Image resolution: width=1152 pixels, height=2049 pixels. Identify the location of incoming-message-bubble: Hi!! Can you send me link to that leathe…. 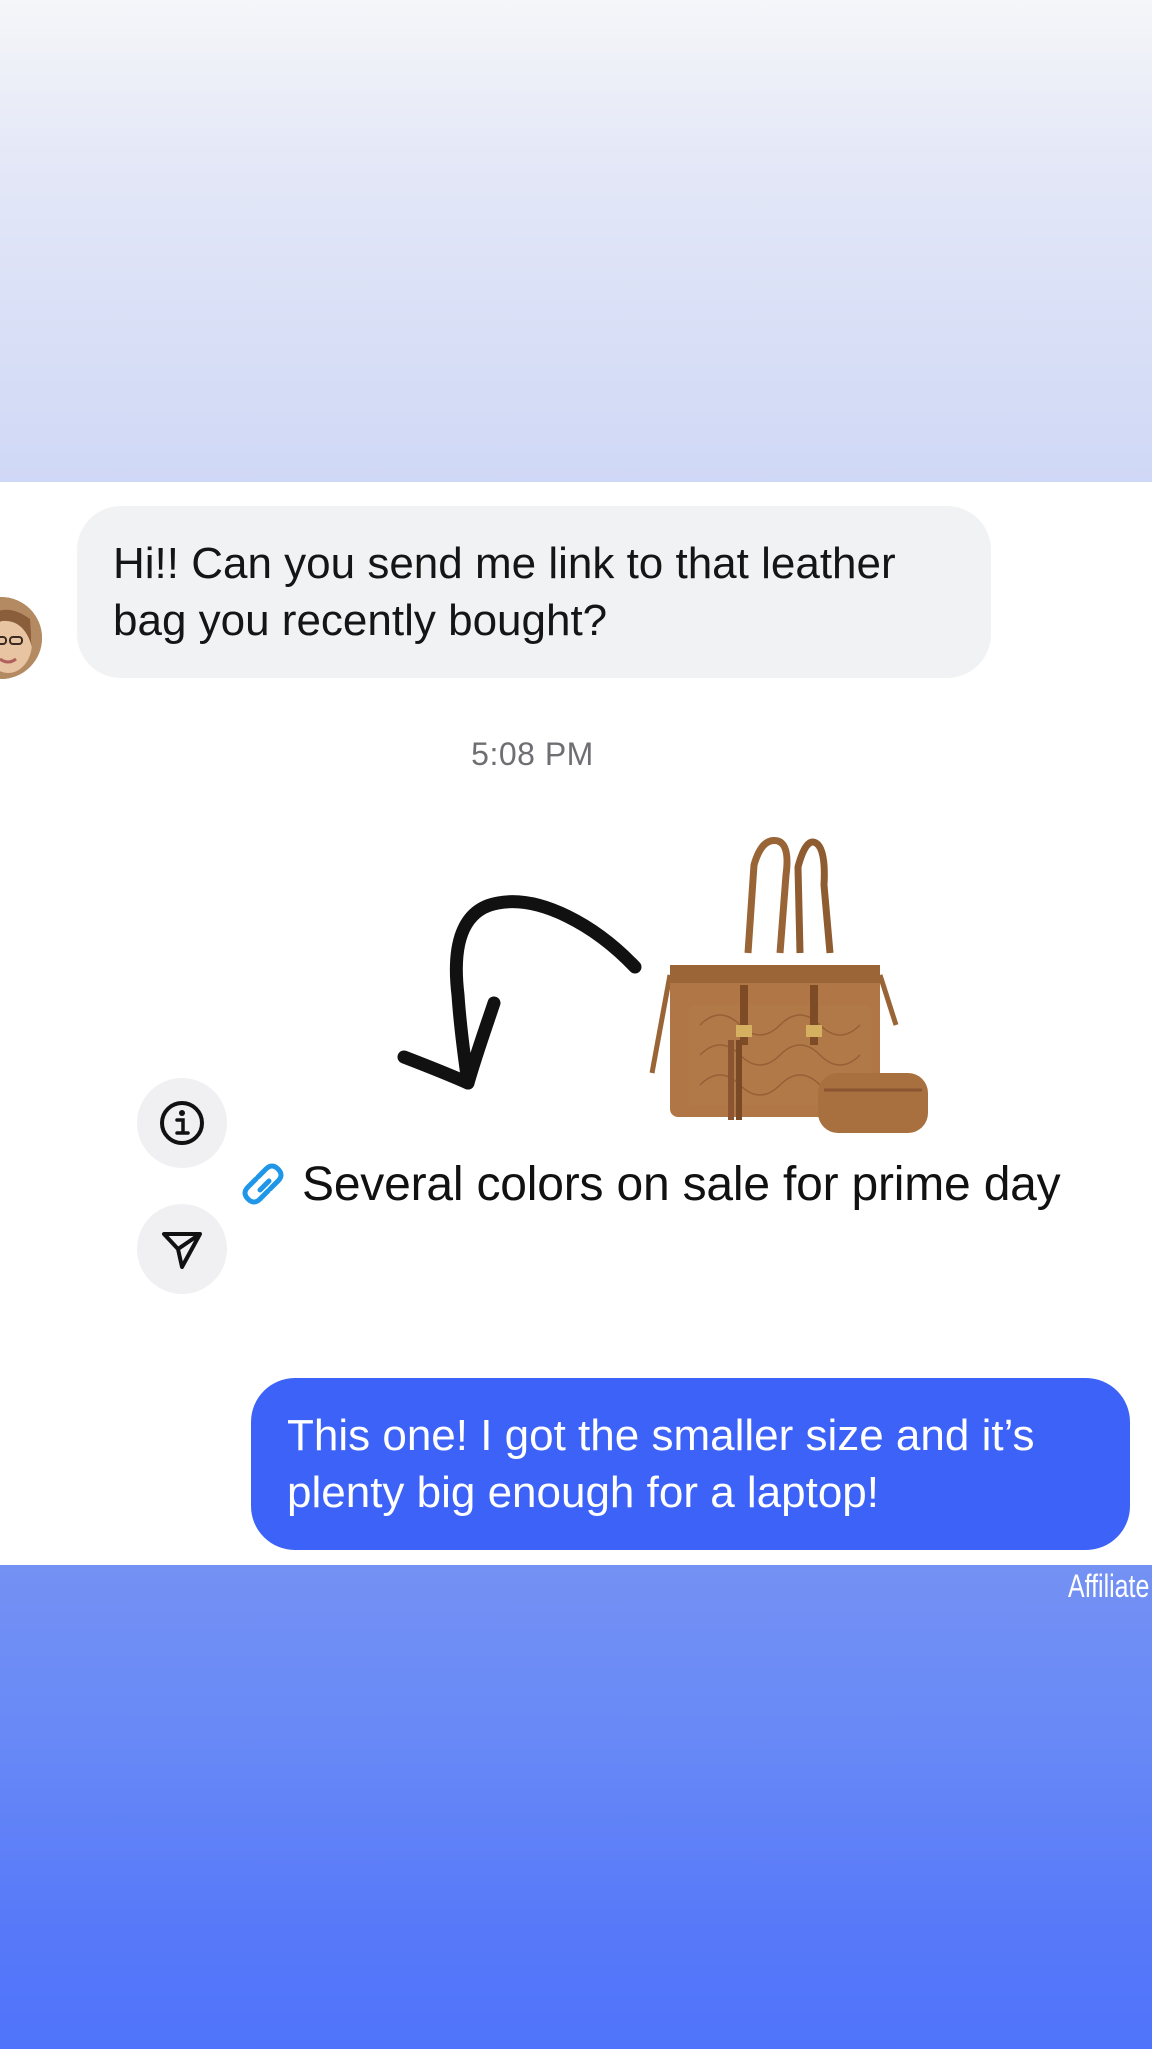
(534, 592).